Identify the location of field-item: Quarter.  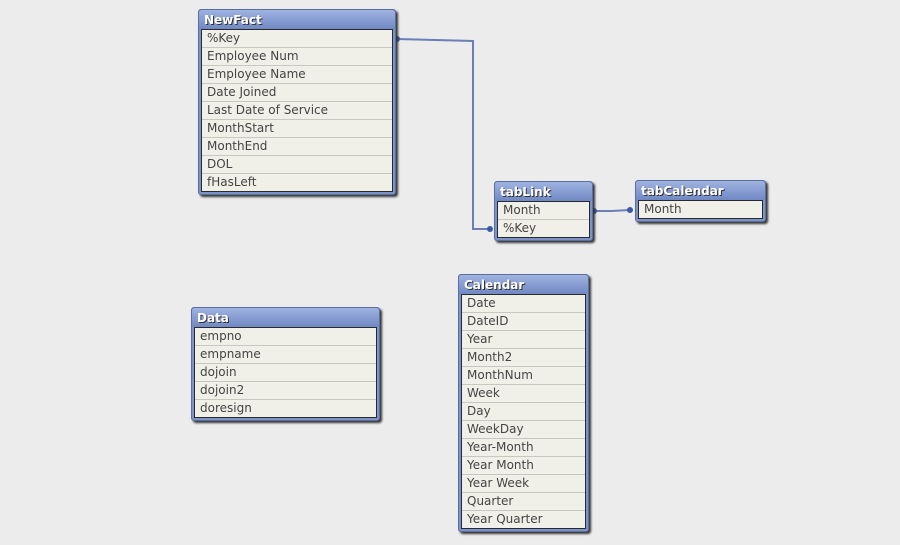
(523, 502).